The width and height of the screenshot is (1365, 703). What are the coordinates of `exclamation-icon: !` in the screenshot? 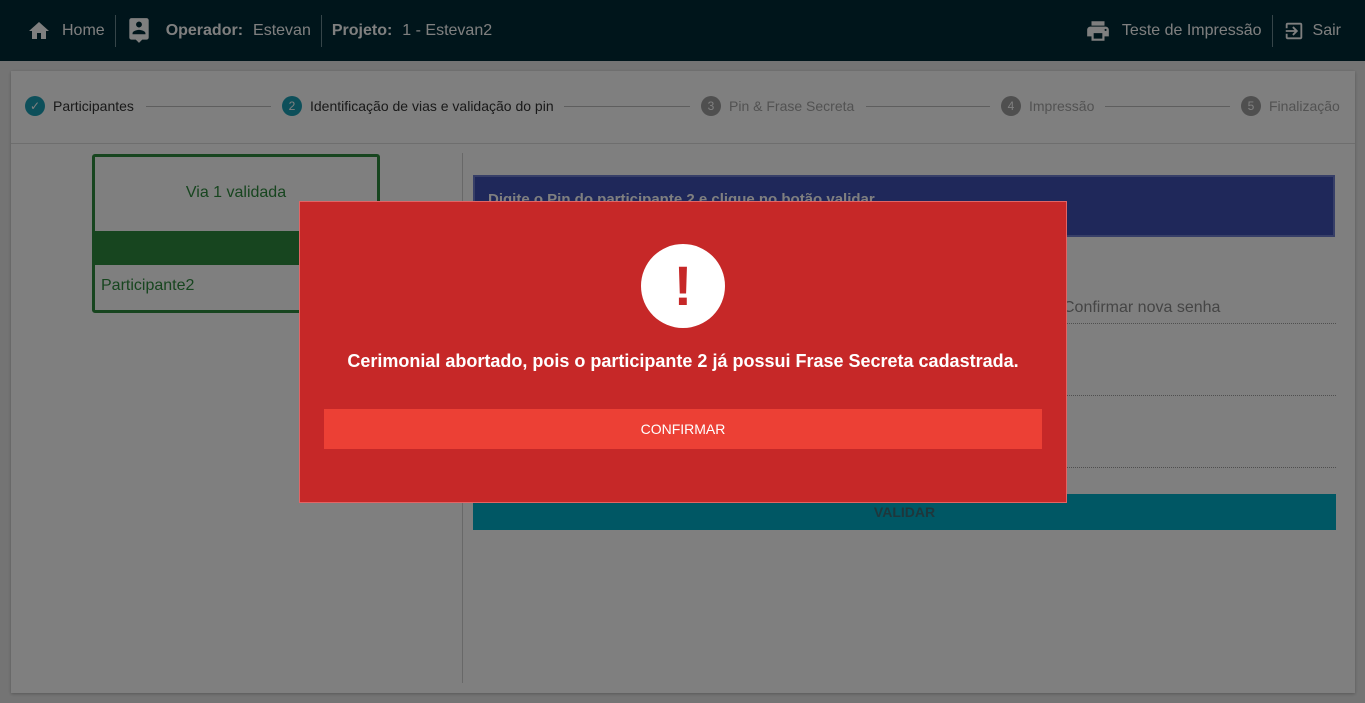 It's located at (683, 286).